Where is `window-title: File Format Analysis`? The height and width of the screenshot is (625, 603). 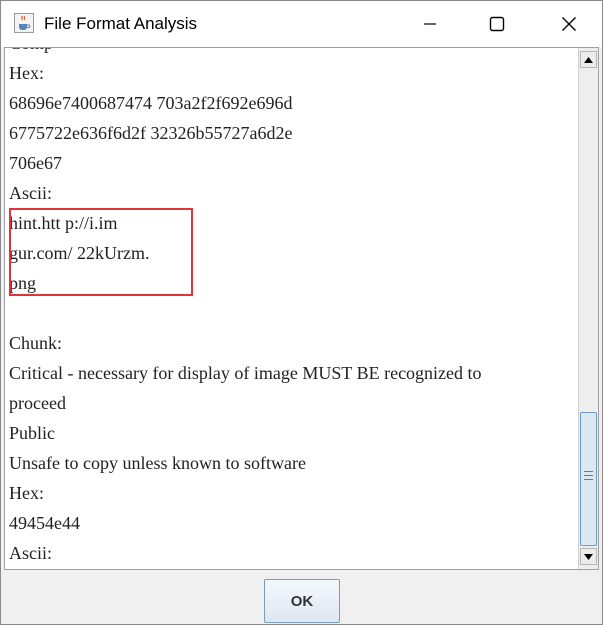 window-title: File Format Analysis is located at coordinates (121, 23).